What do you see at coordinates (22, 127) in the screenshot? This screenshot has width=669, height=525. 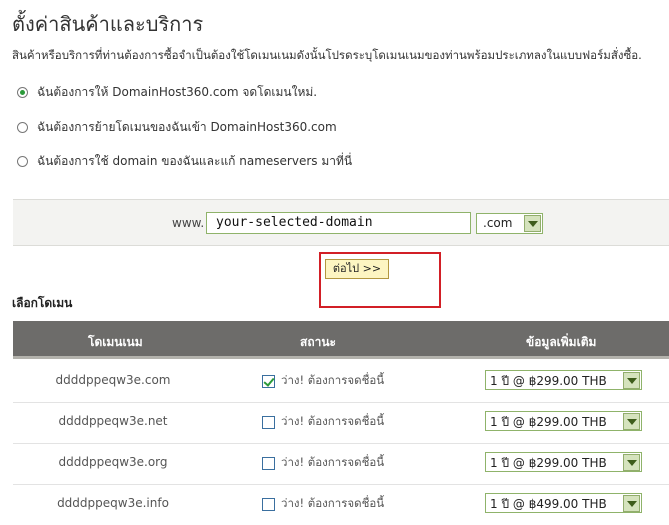 I see `radio-transfer` at bounding box center [22, 127].